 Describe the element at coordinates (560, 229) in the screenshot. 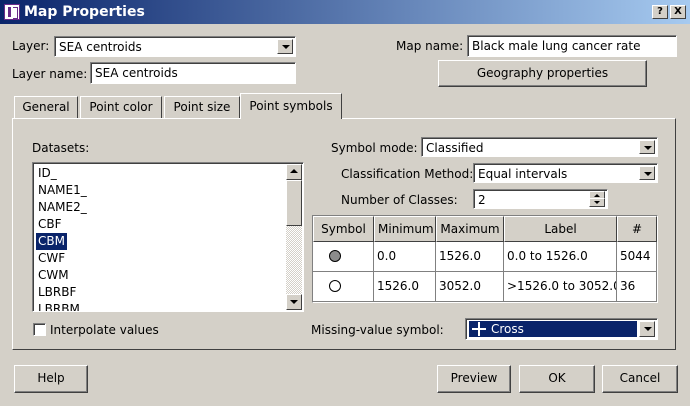

I see `column-header-label: Label` at that location.